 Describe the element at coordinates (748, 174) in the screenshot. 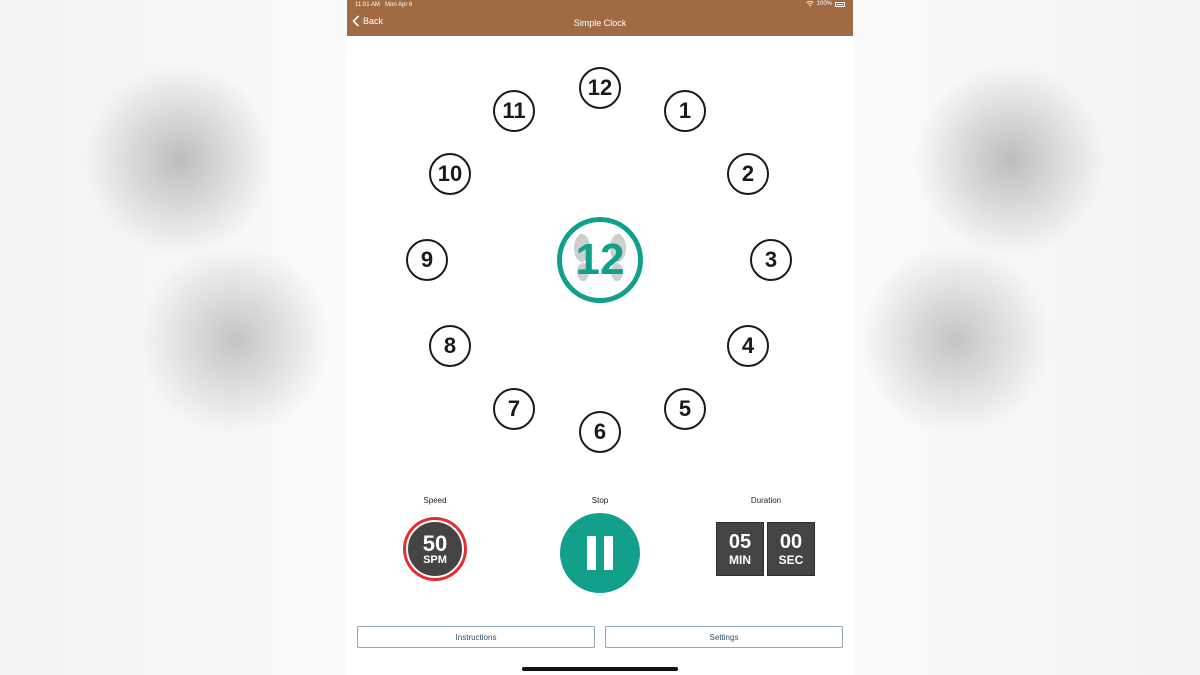

I see `clock-number-2: 2` at that location.